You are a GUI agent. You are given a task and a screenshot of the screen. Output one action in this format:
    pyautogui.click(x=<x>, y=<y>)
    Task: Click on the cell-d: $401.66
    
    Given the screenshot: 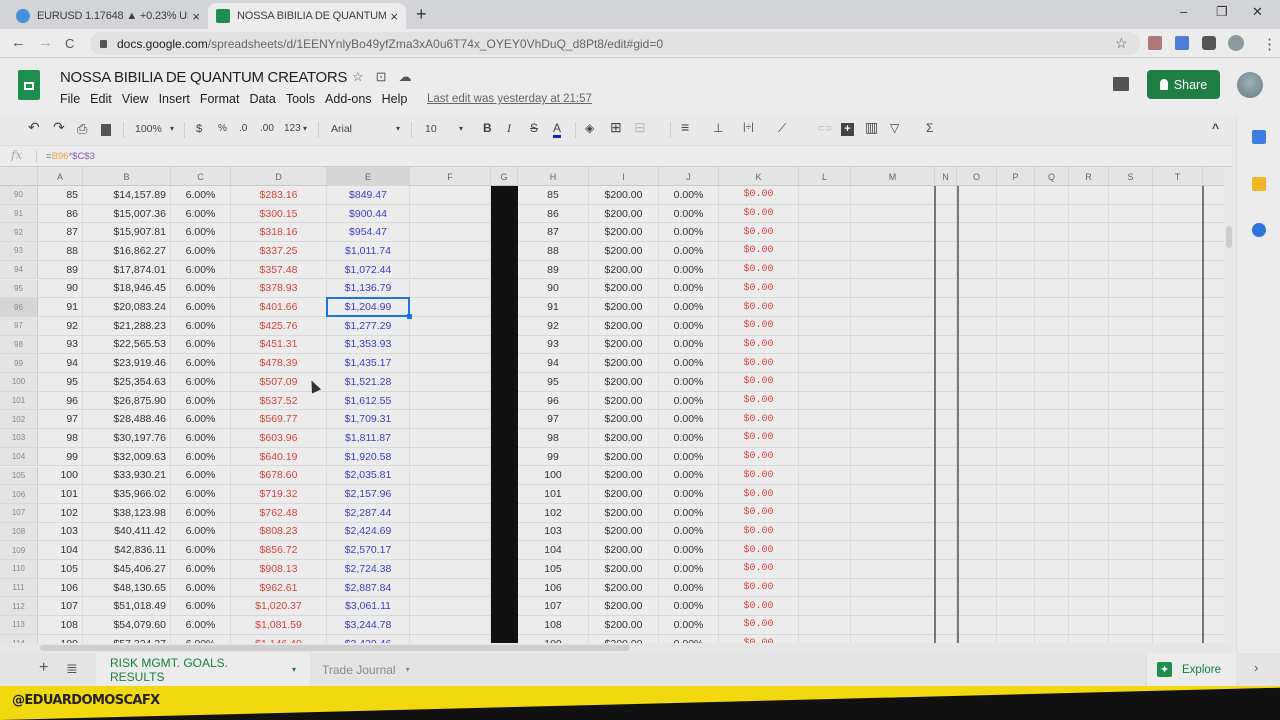 What is the action you would take?
    pyautogui.click(x=279, y=307)
    